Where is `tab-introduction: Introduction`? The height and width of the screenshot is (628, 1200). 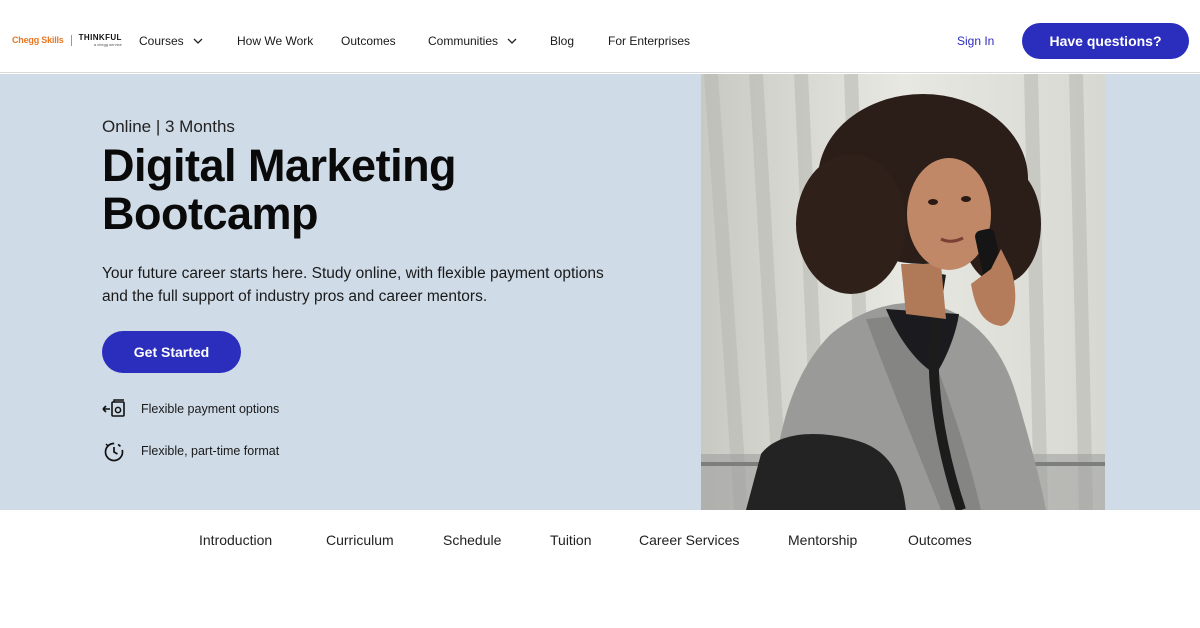 tab-introduction: Introduction is located at coordinates (235, 540).